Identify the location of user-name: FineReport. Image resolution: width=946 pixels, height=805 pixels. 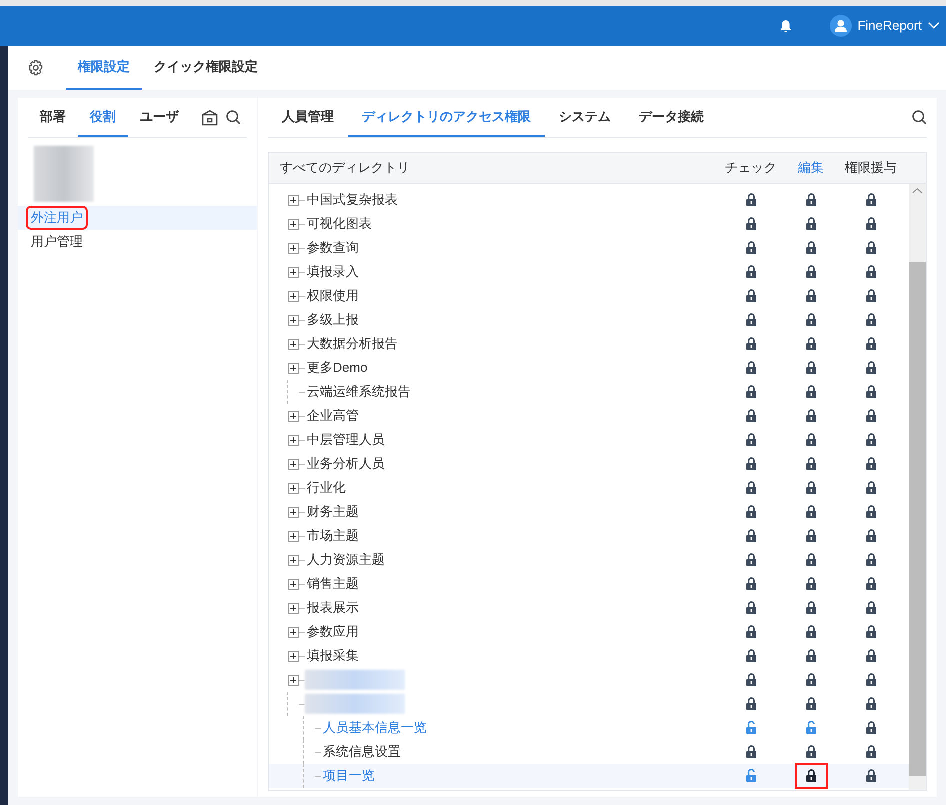
(890, 26).